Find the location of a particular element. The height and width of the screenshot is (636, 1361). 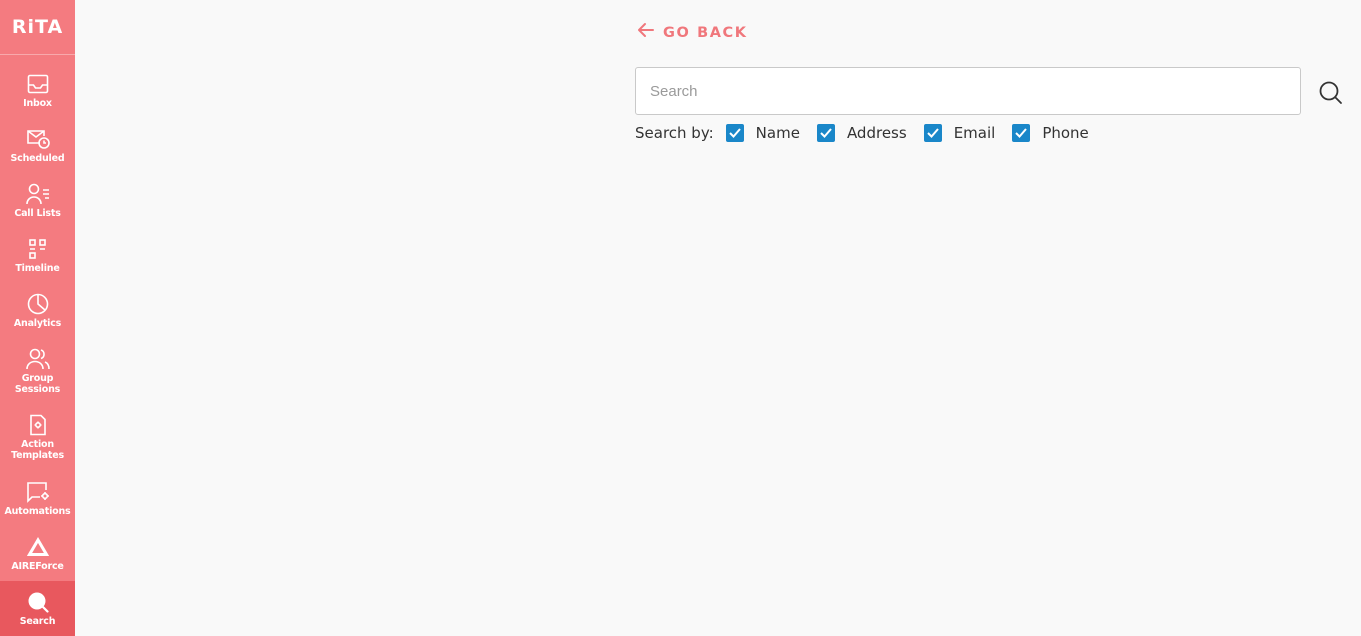

checkbox-phone: Phone is located at coordinates (1050, 133).